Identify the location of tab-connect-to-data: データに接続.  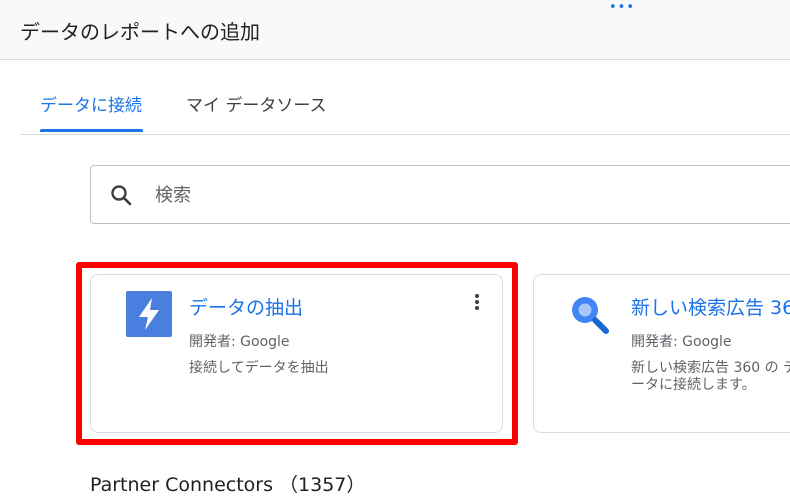
(91, 103).